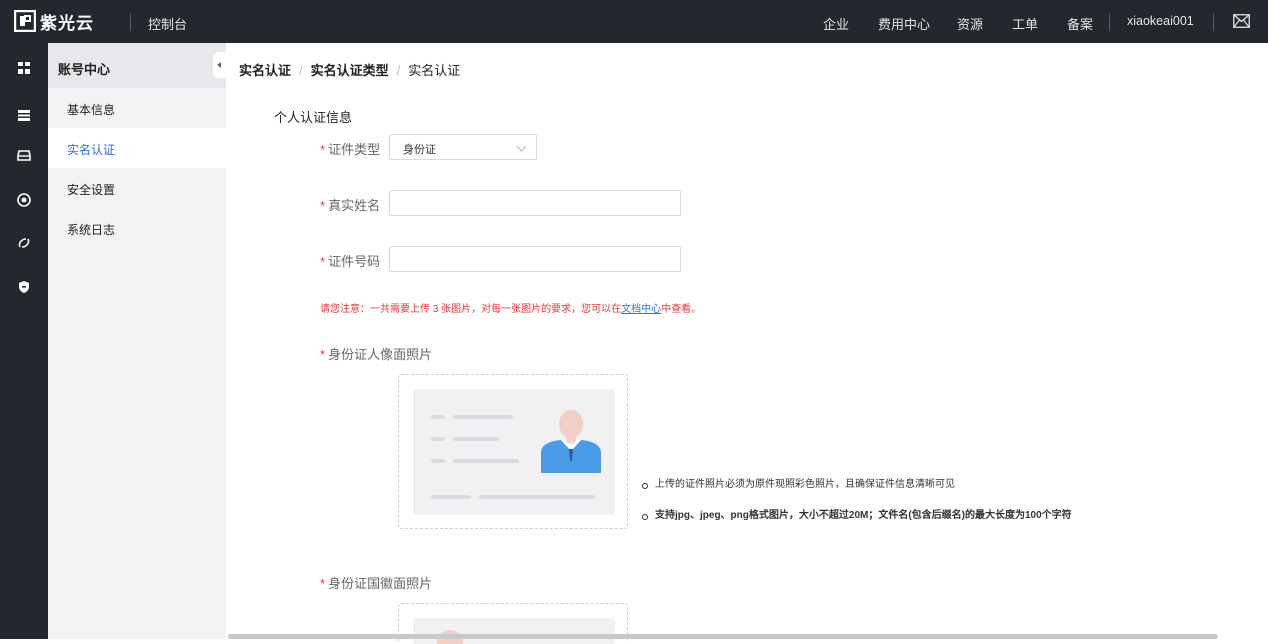 This screenshot has width=1268, height=644. I want to click on nav-filing: 备案, so click(1080, 23).